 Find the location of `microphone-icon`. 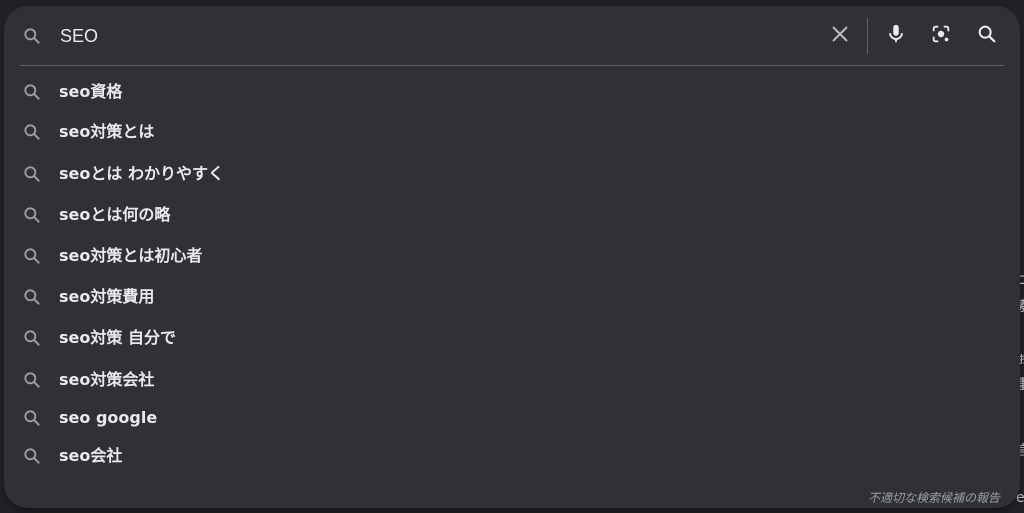

microphone-icon is located at coordinates (896, 36).